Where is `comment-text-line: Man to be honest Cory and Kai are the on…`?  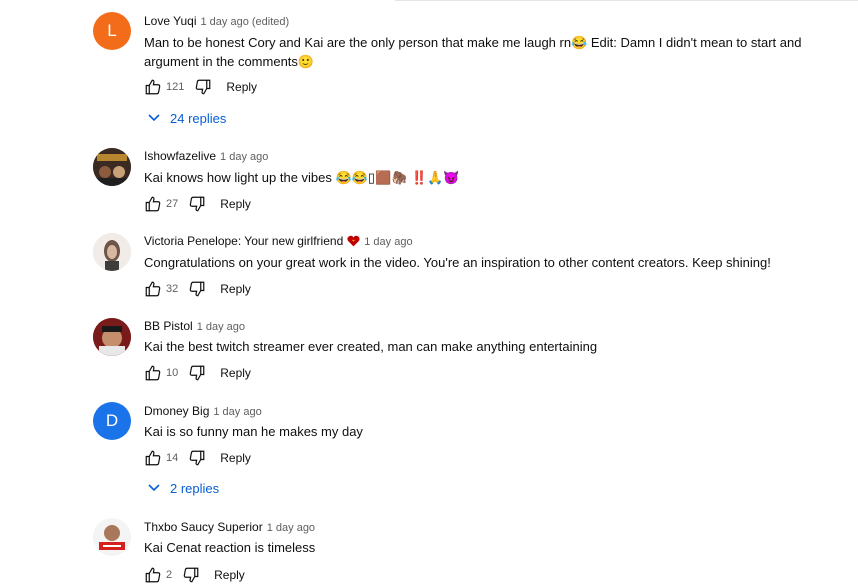 comment-text-line: Man to be honest Cory and Kai are the on… is located at coordinates (473, 42).